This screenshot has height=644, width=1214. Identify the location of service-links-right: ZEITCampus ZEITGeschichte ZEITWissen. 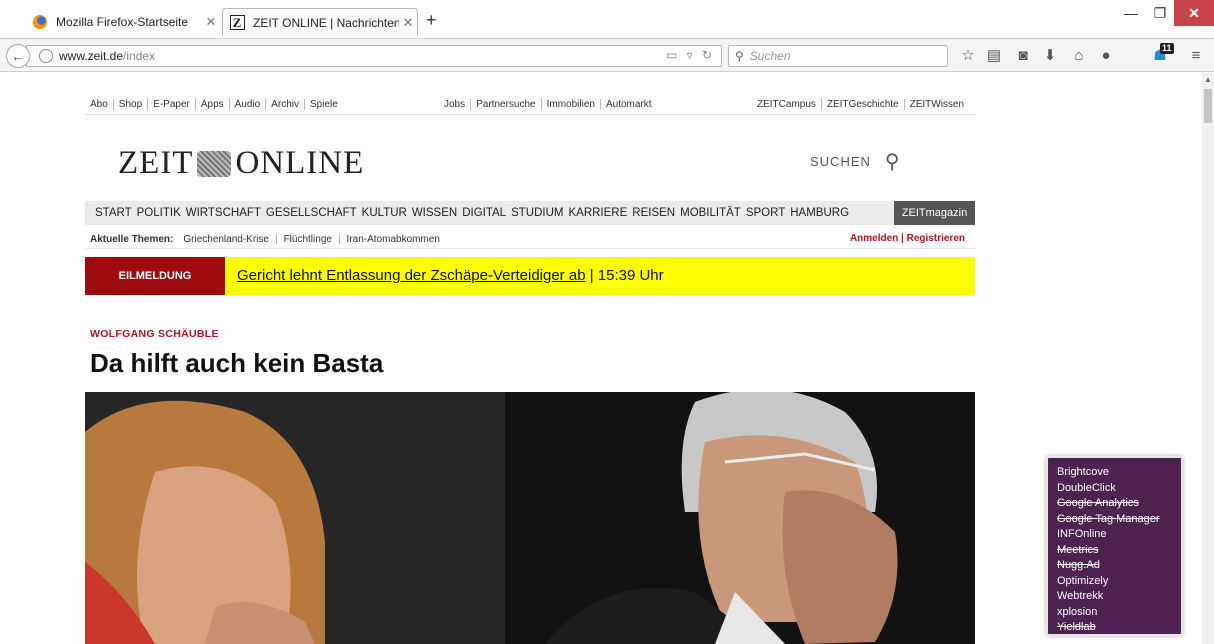
(860, 104).